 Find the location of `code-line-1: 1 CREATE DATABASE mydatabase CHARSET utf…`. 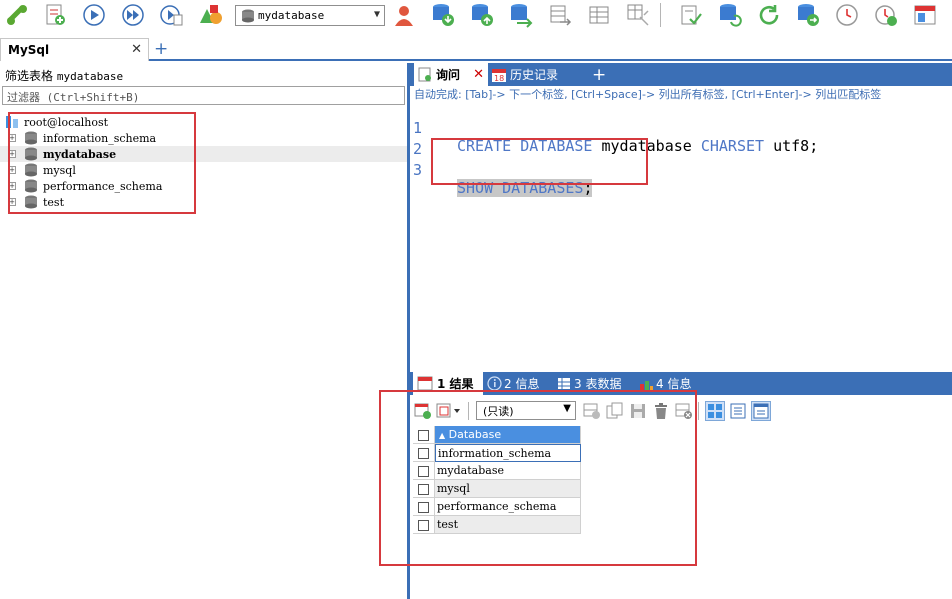

code-line-1: 1 CREATE DATABASE mydatabase CHARSET utf… is located at coordinates (680, 128).